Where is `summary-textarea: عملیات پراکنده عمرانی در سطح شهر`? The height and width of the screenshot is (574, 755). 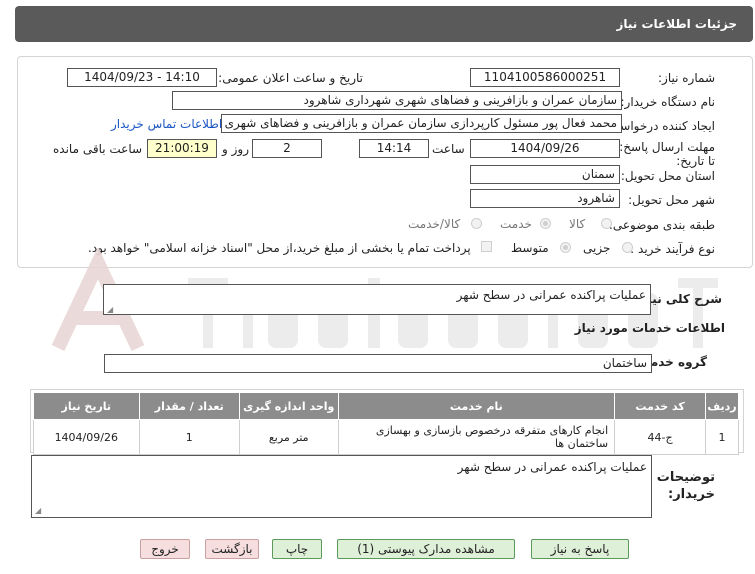 summary-textarea: عملیات پراکنده عمرانی در سطح شهر is located at coordinates (377, 299).